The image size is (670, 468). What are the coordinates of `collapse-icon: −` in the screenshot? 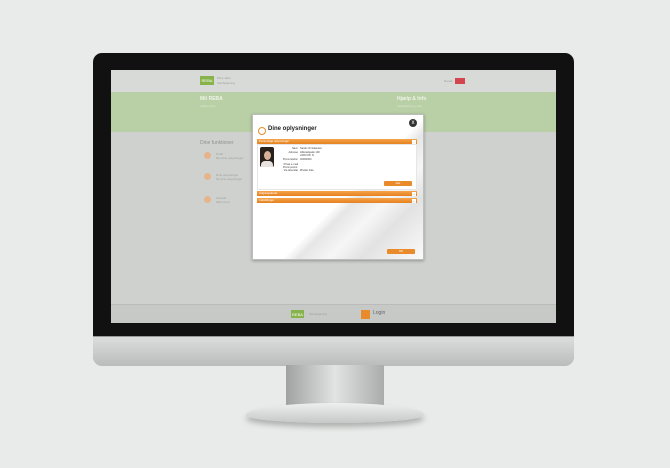 It's located at (414, 141).